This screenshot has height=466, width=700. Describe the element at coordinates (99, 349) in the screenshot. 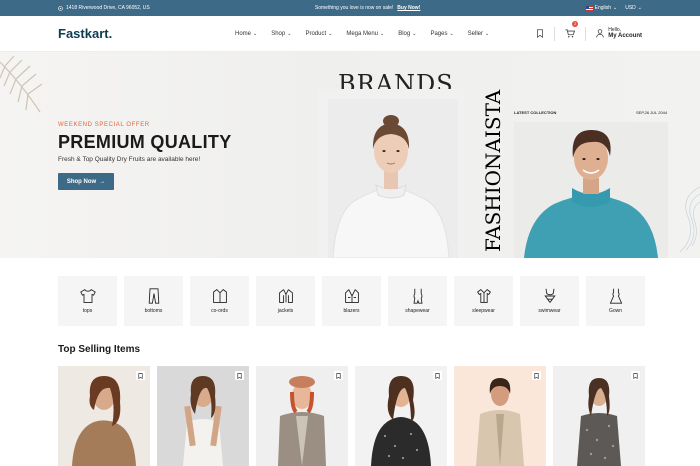

I see `top-selling-heading: Top Selling Items` at that location.